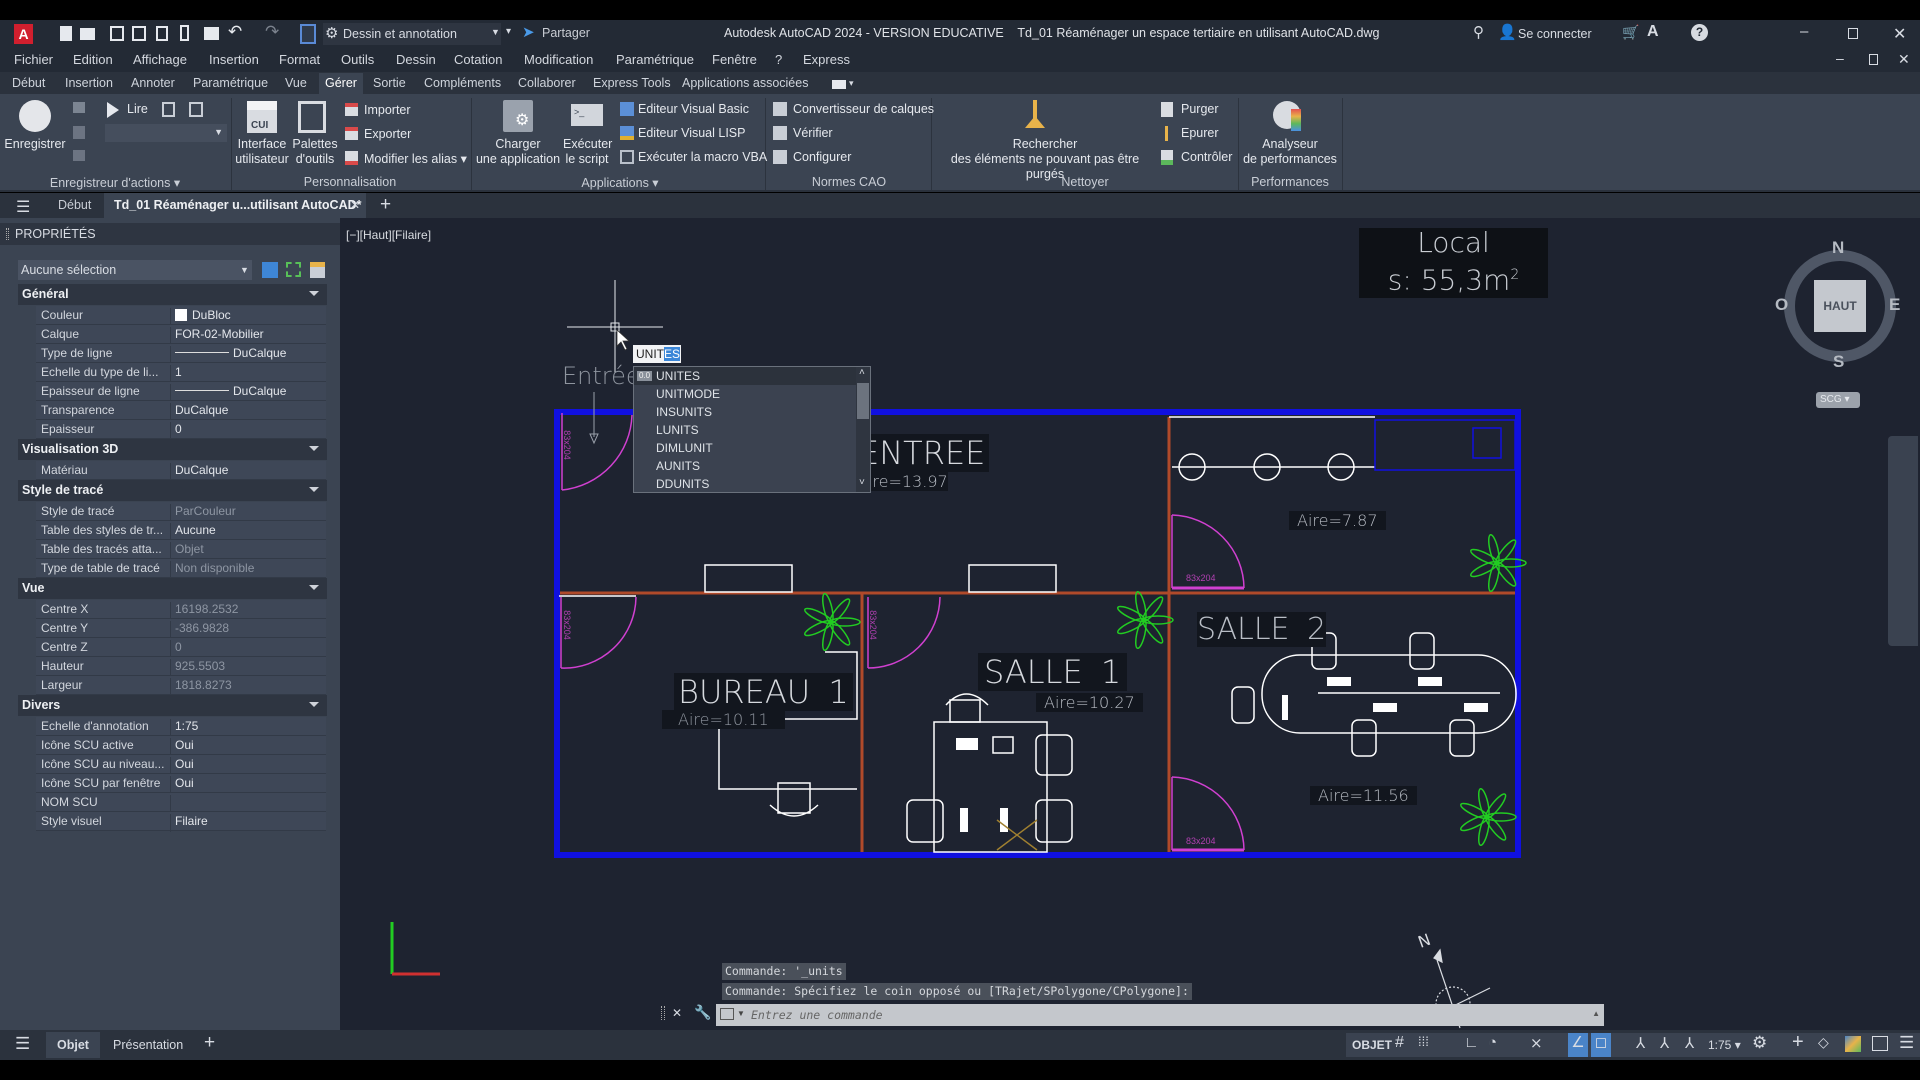 Image resolution: width=1920 pixels, height=1080 pixels. Describe the element at coordinates (22, 1044) in the screenshot. I see `layout-menu-icon: ☰` at that location.